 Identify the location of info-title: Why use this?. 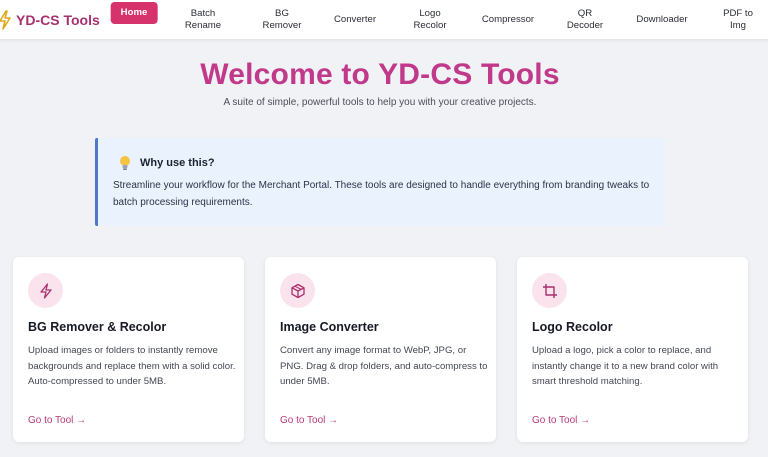
(177, 163).